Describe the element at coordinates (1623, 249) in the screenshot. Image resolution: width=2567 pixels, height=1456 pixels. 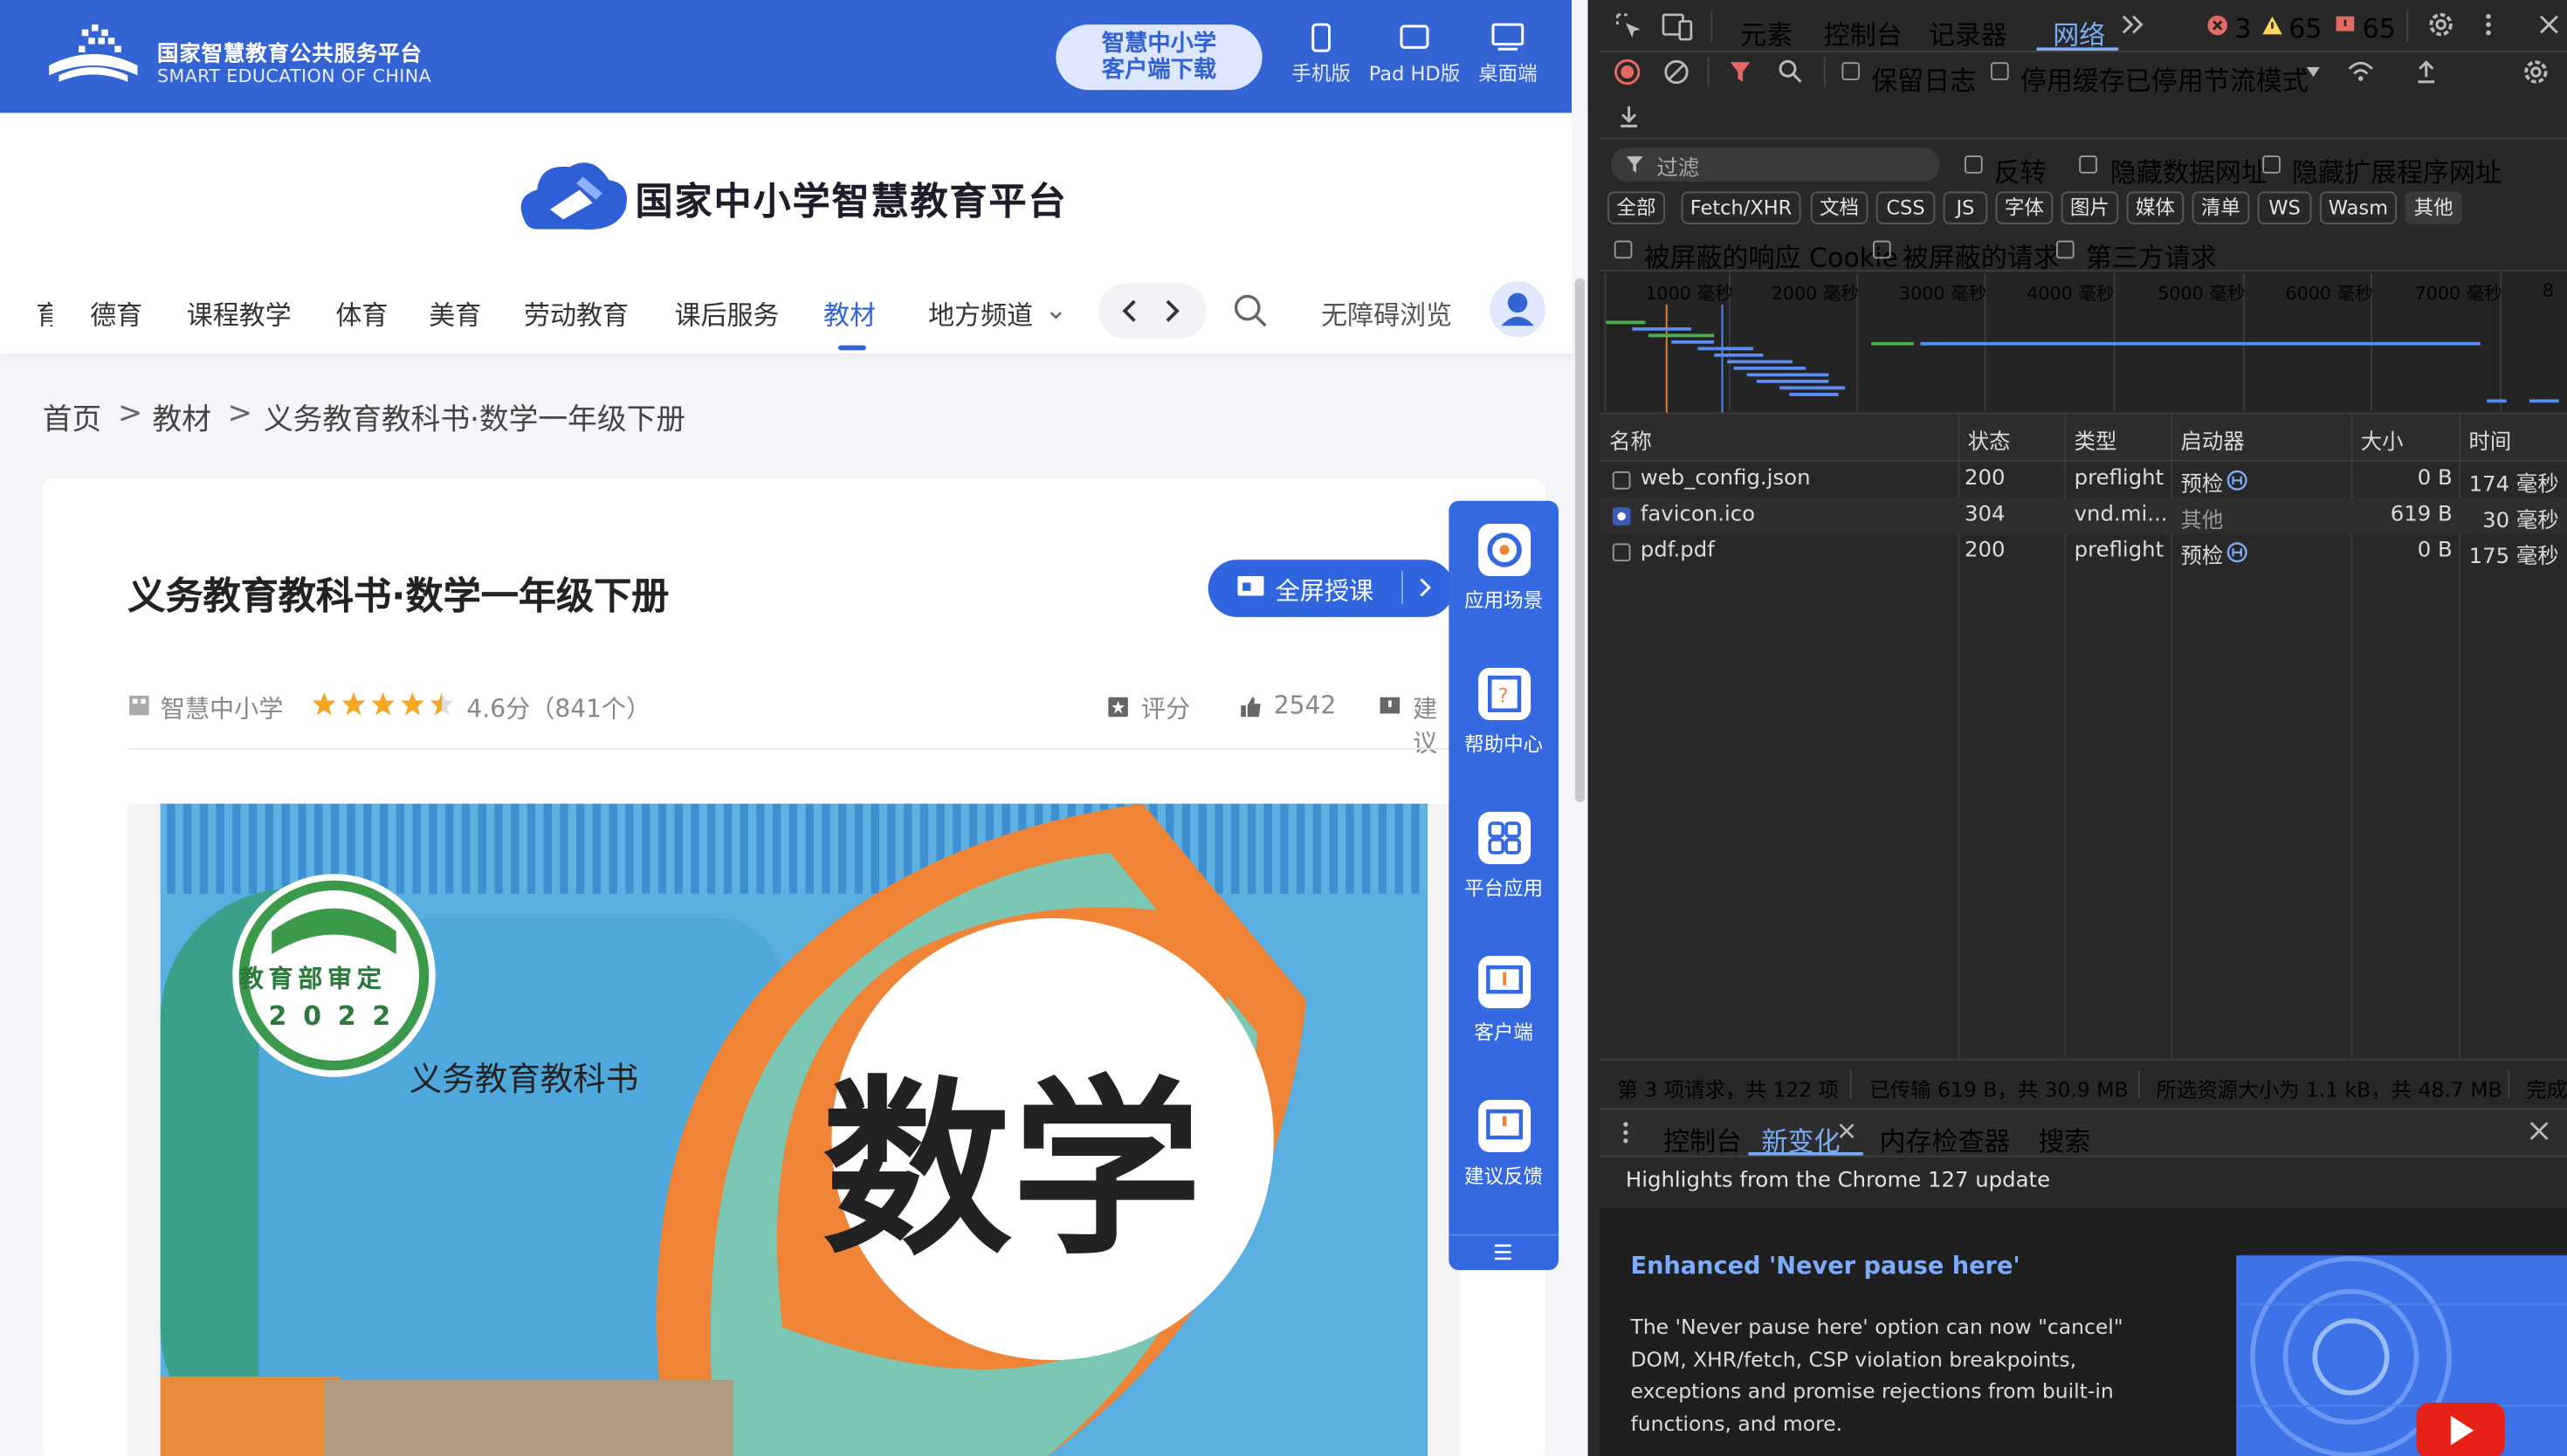
I see `blocked-cookies-checkbox` at that location.